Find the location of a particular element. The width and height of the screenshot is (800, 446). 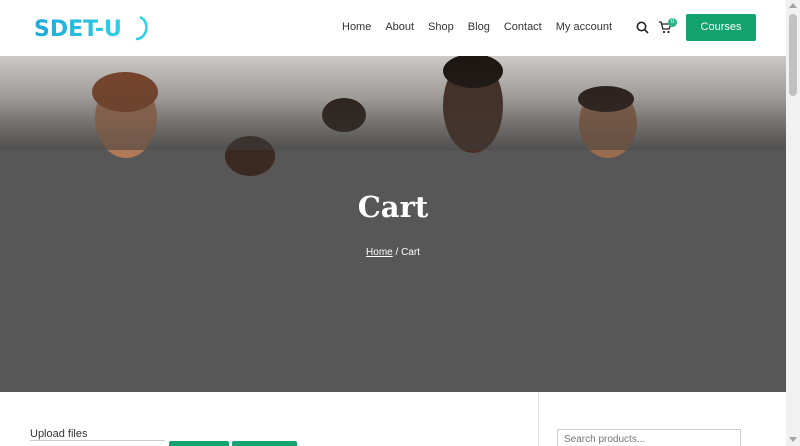

upload-button is located at coordinates (199, 443).